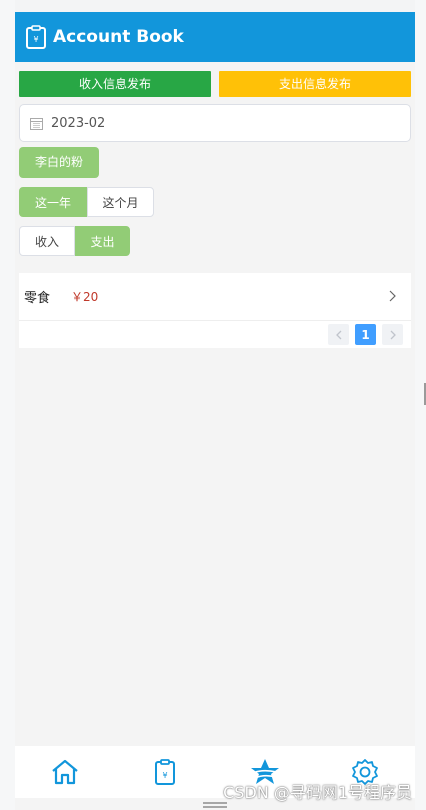  I want to click on user-tag-button: 李白的粉, so click(59, 162).